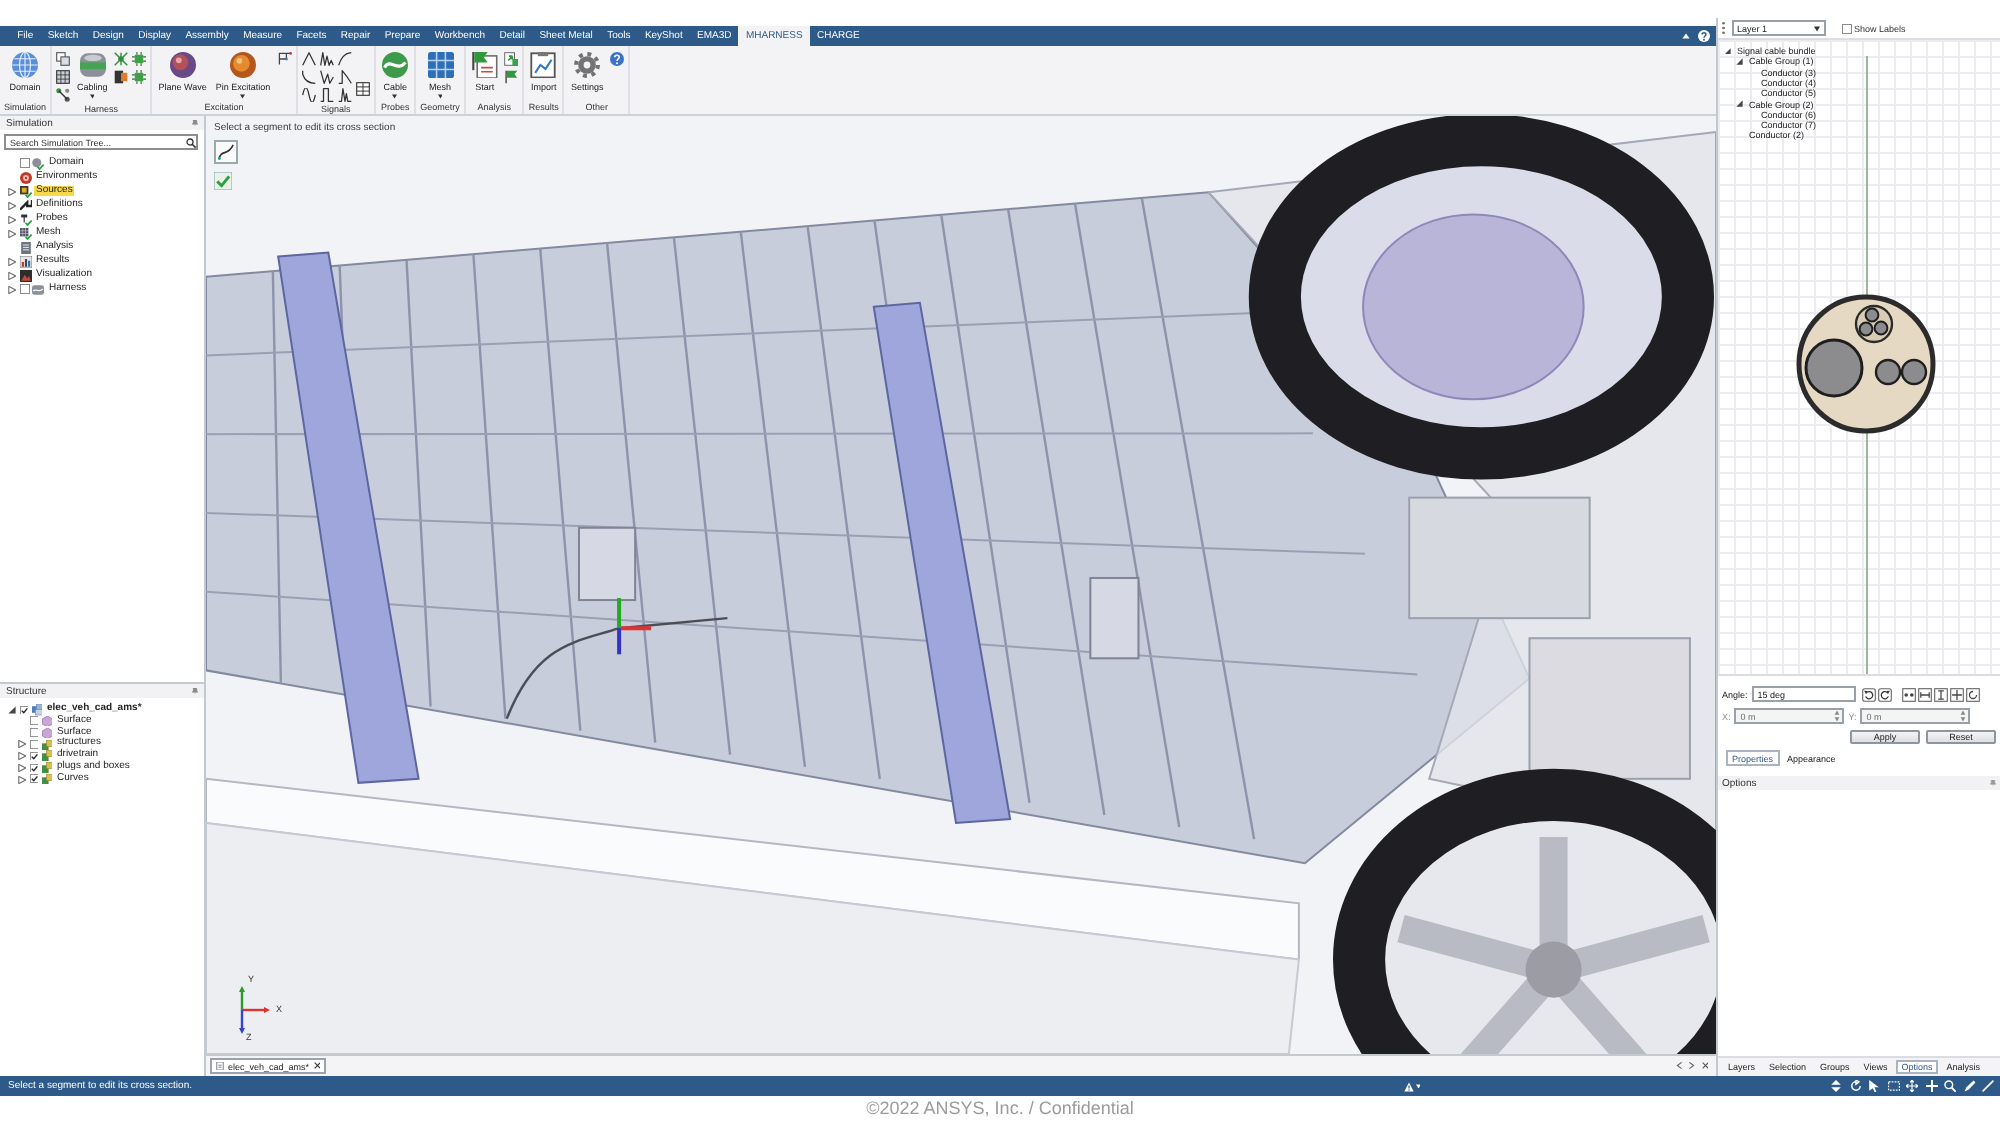 This screenshot has width=2000, height=1126. Describe the element at coordinates (1931, 1086) in the screenshot. I see `move-icon` at that location.